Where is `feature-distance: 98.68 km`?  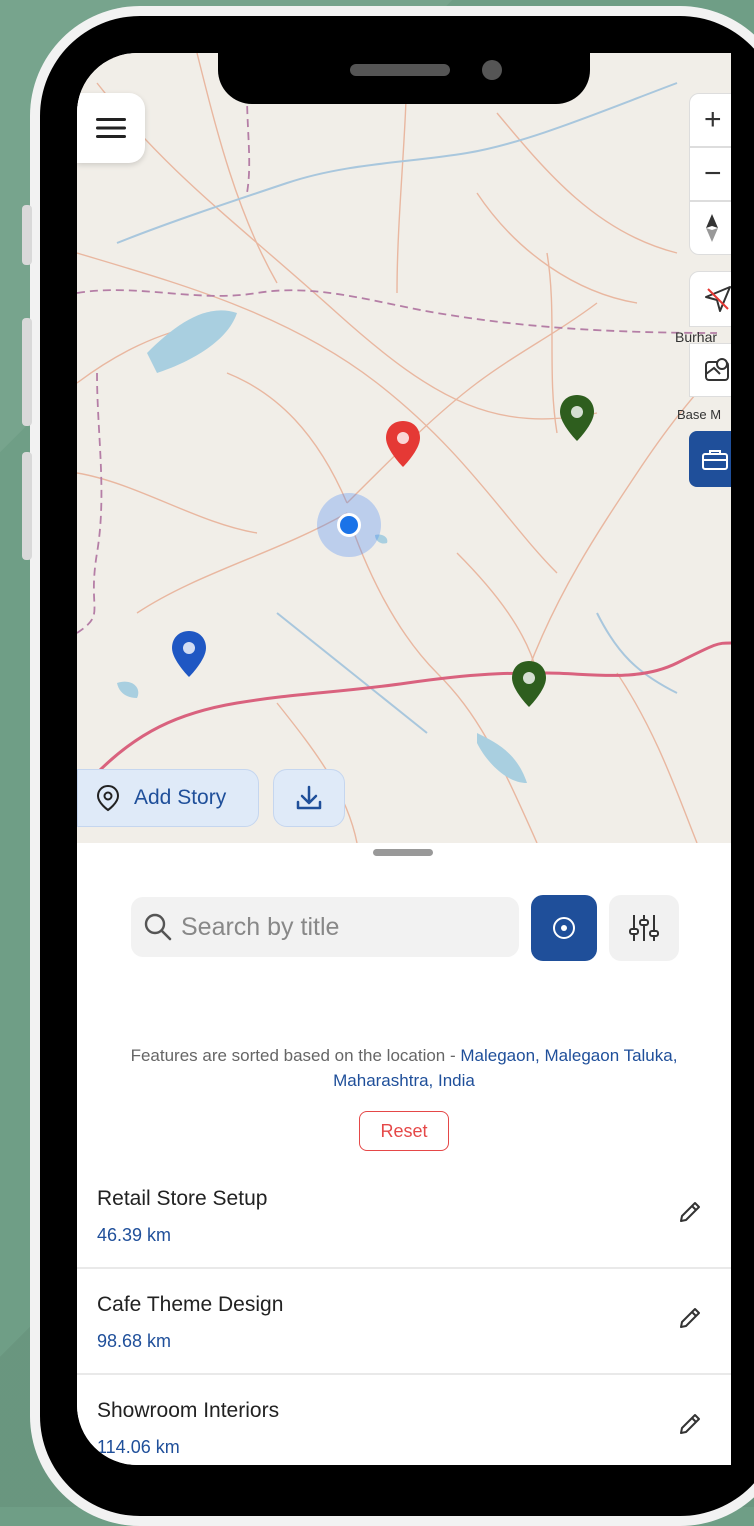
feature-distance: 98.68 km is located at coordinates (134, 1341).